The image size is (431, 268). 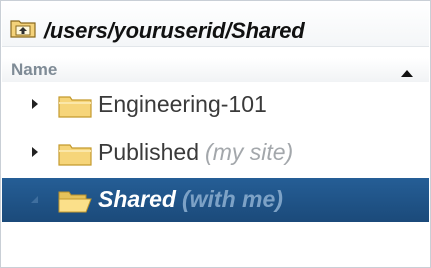 What do you see at coordinates (407, 71) in the screenshot?
I see `sort-ascending-icon` at bounding box center [407, 71].